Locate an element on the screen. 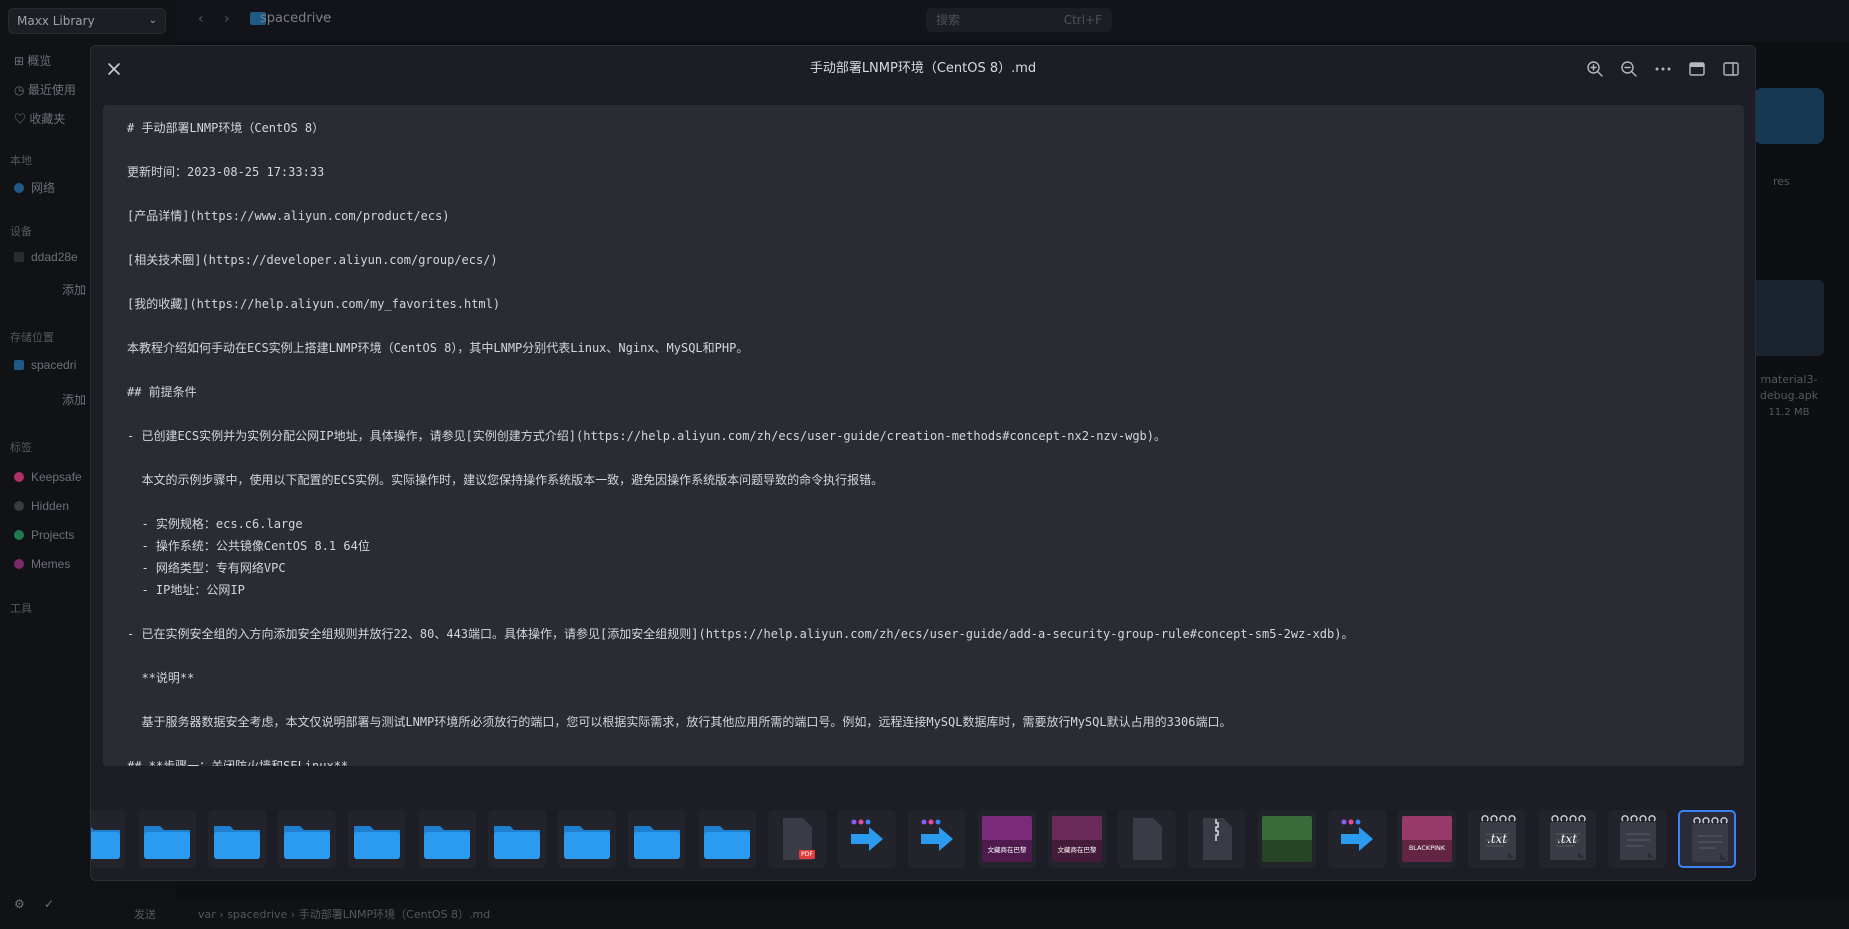 The height and width of the screenshot is (929, 1849). zoom-out-icon is located at coordinates (1629, 69).